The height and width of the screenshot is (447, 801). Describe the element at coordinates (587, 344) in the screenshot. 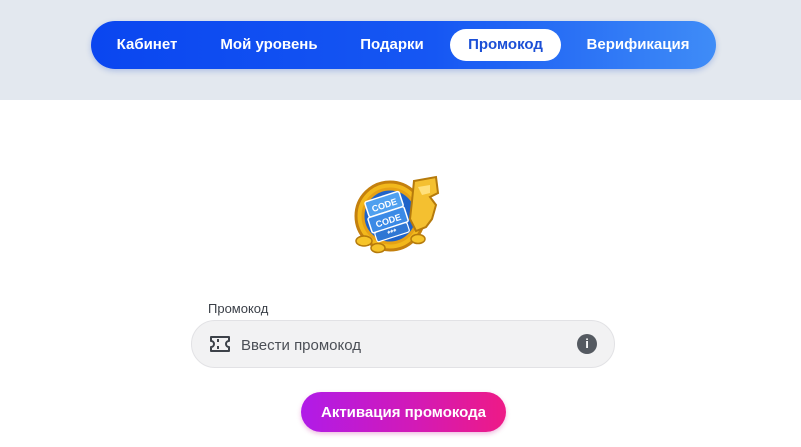

I see `info-icon: i` at that location.